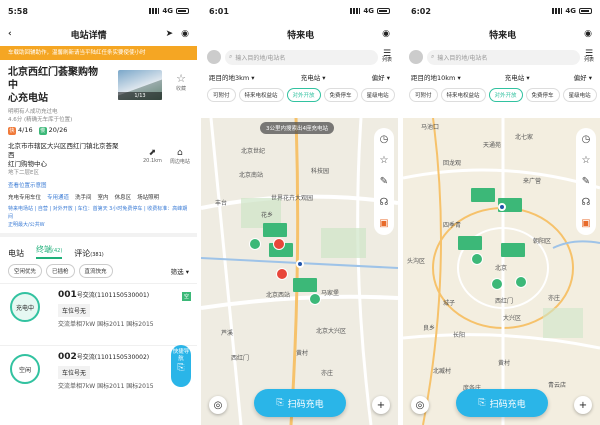 Image resolution: width=600 pixels, height=425 pixels. I want to click on map-label: 北七家, so click(524, 137).